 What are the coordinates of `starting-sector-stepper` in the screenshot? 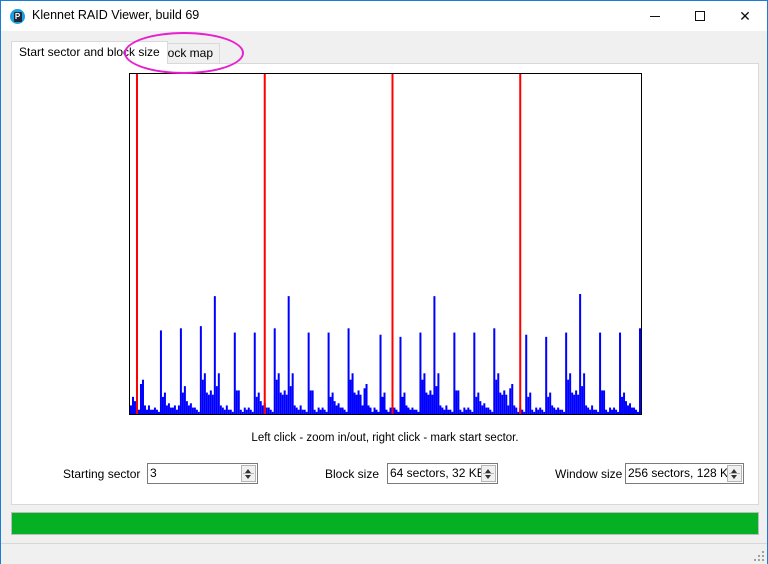 It's located at (248, 473).